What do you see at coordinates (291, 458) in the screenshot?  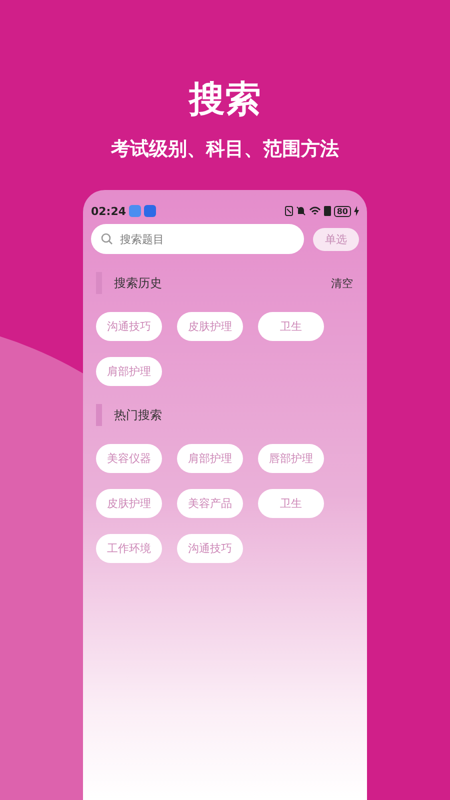 I see `tag-chip: 唇部护理` at bounding box center [291, 458].